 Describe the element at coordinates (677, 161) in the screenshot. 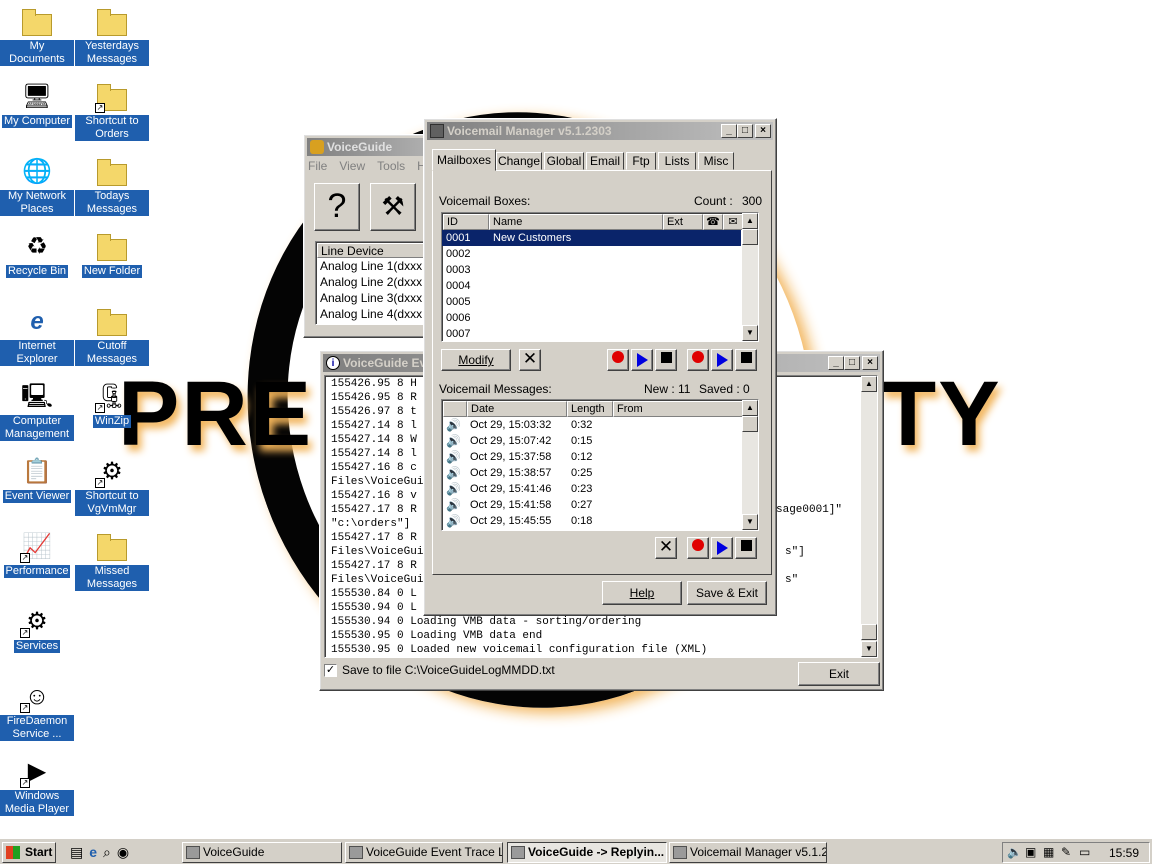

I see `tab-lists: Lists` at that location.